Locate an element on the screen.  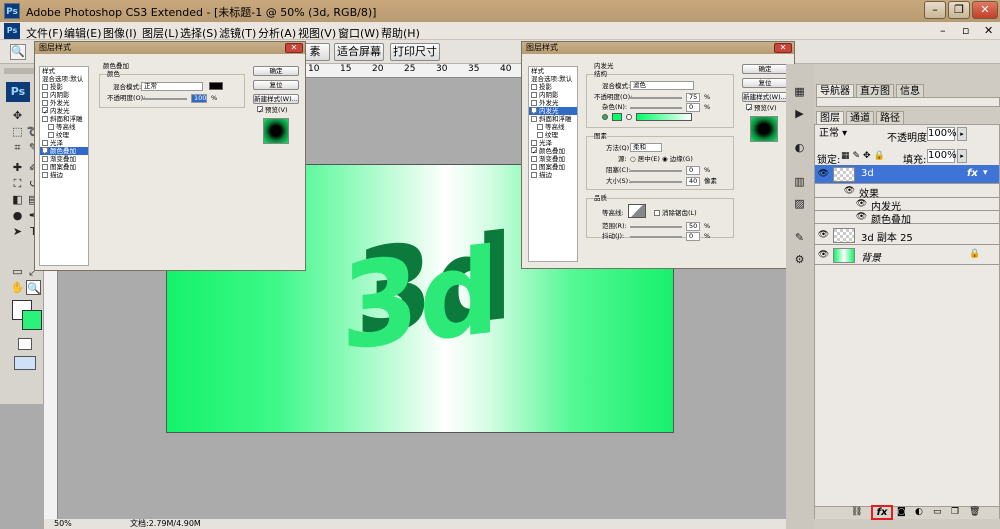
fx-badge: fx is located at coordinates (972, 173).